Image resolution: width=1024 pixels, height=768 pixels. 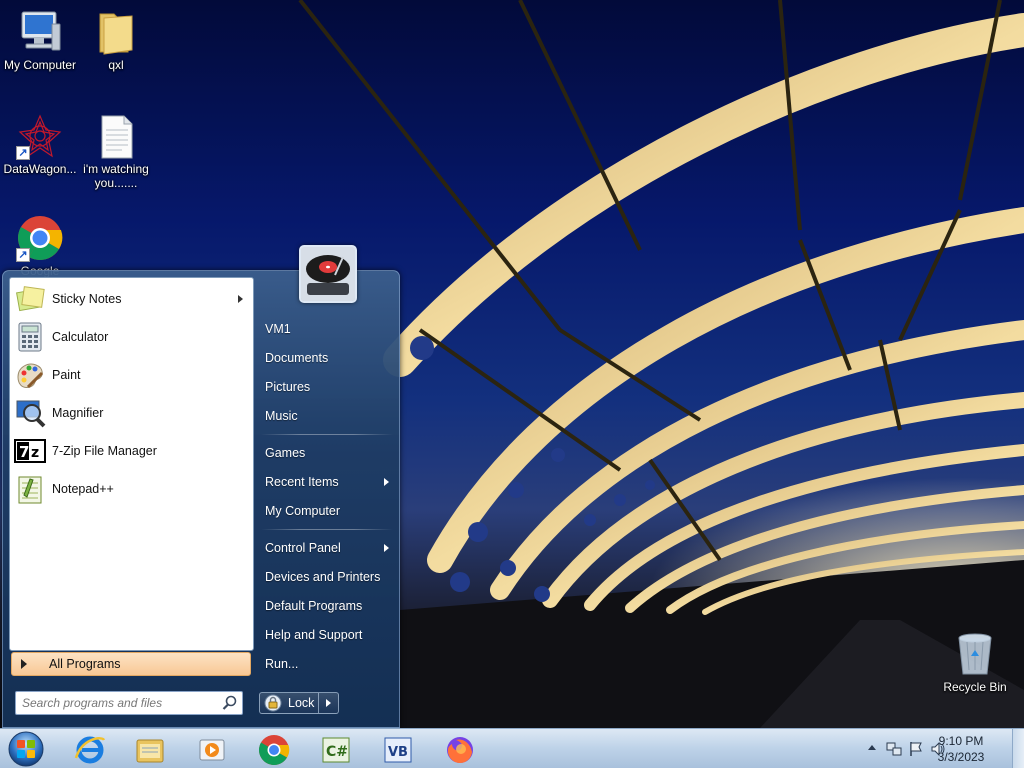 What do you see at coordinates (30, 413) in the screenshot?
I see `magnifier-icon` at bounding box center [30, 413].